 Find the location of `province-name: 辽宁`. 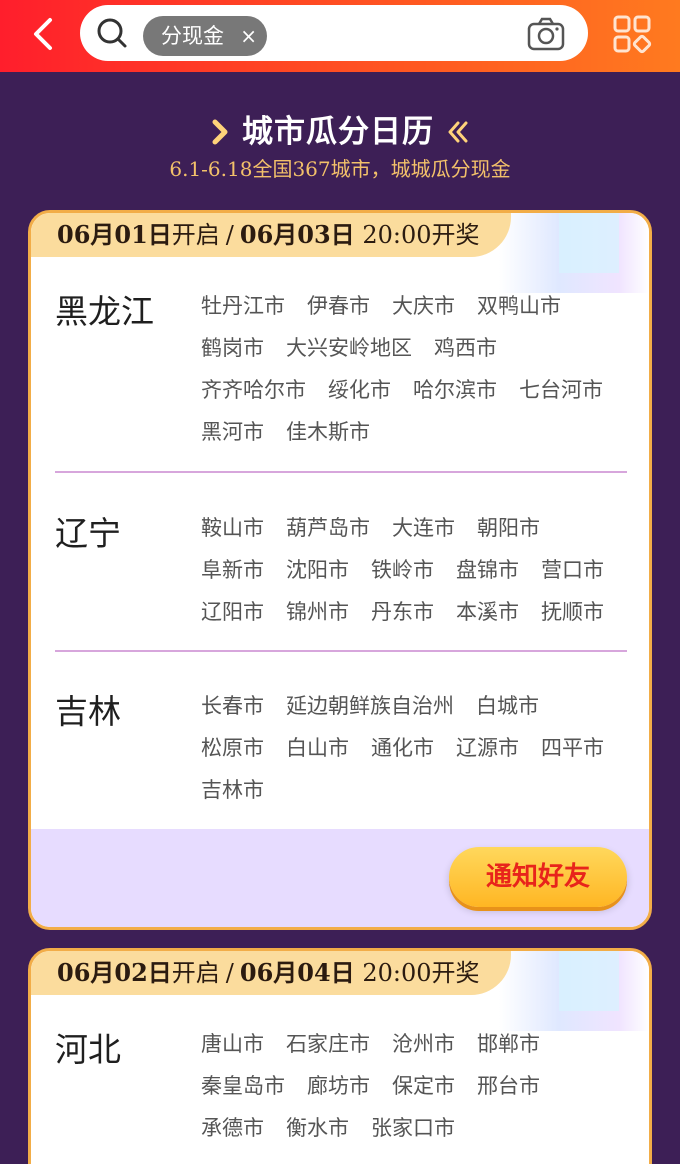

province-name: 辽宁 is located at coordinates (88, 533).